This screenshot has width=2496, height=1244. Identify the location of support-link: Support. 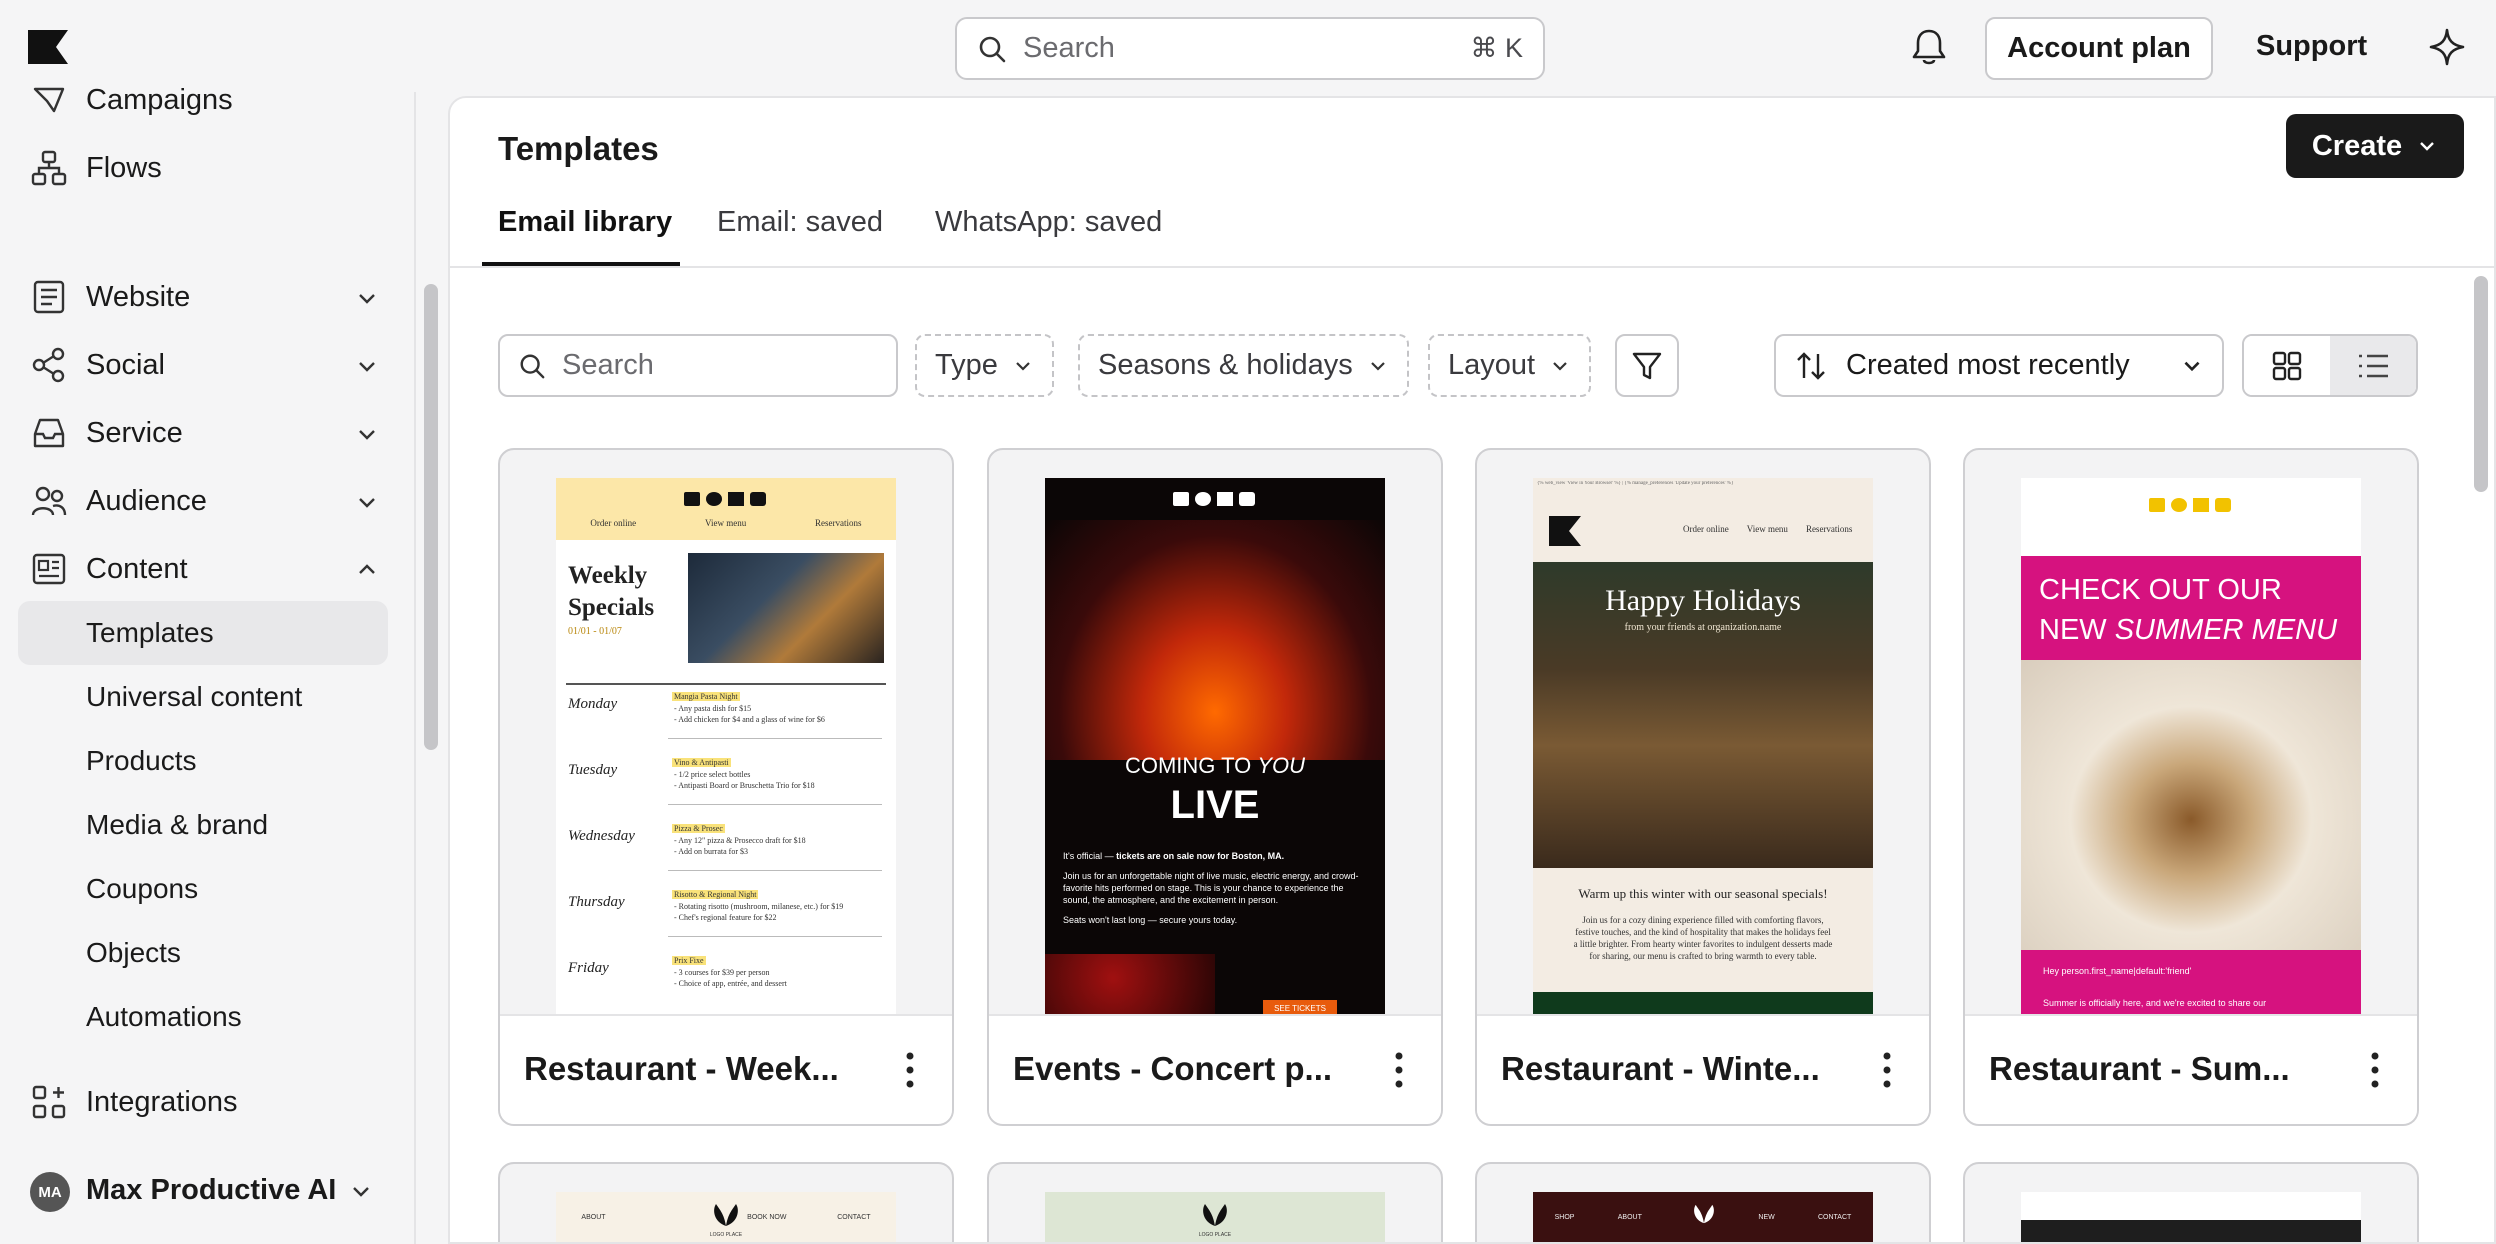
(2311, 46).